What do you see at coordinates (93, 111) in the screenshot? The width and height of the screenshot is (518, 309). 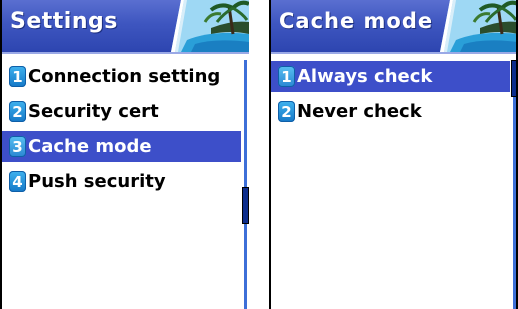 I see `menu-item-label: Security cert` at bounding box center [93, 111].